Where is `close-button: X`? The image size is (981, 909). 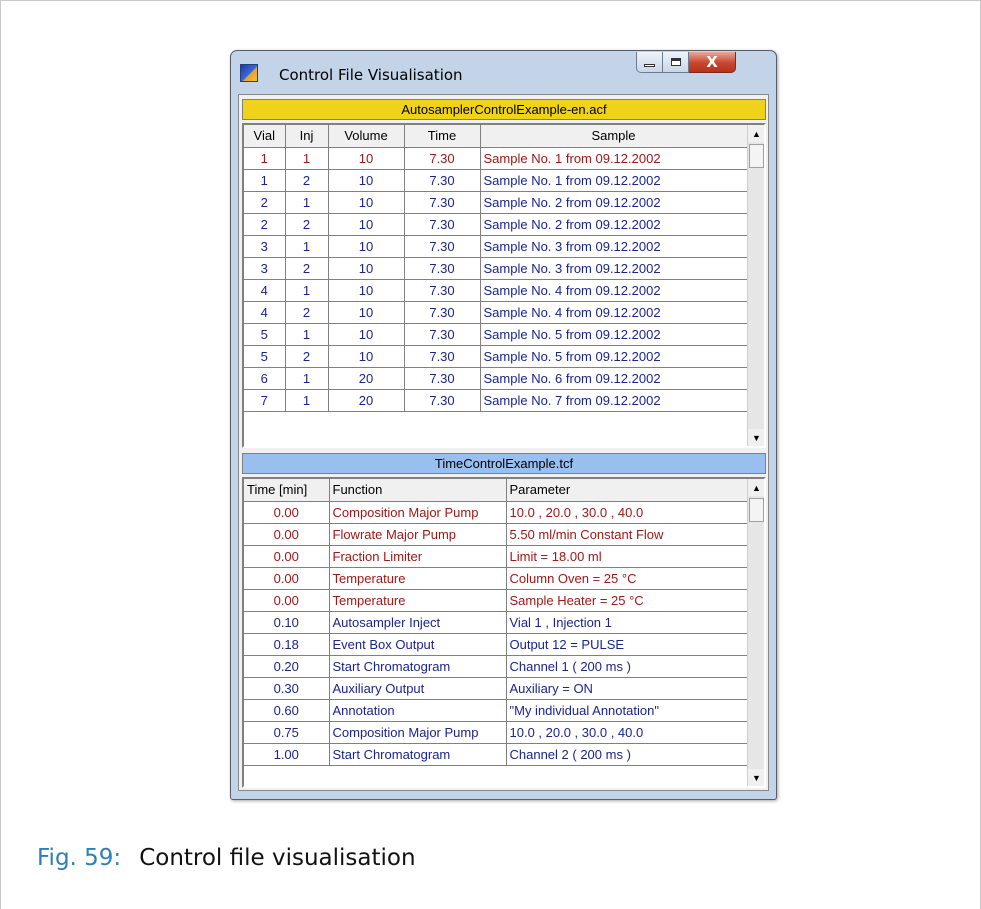
close-button: X is located at coordinates (712, 62).